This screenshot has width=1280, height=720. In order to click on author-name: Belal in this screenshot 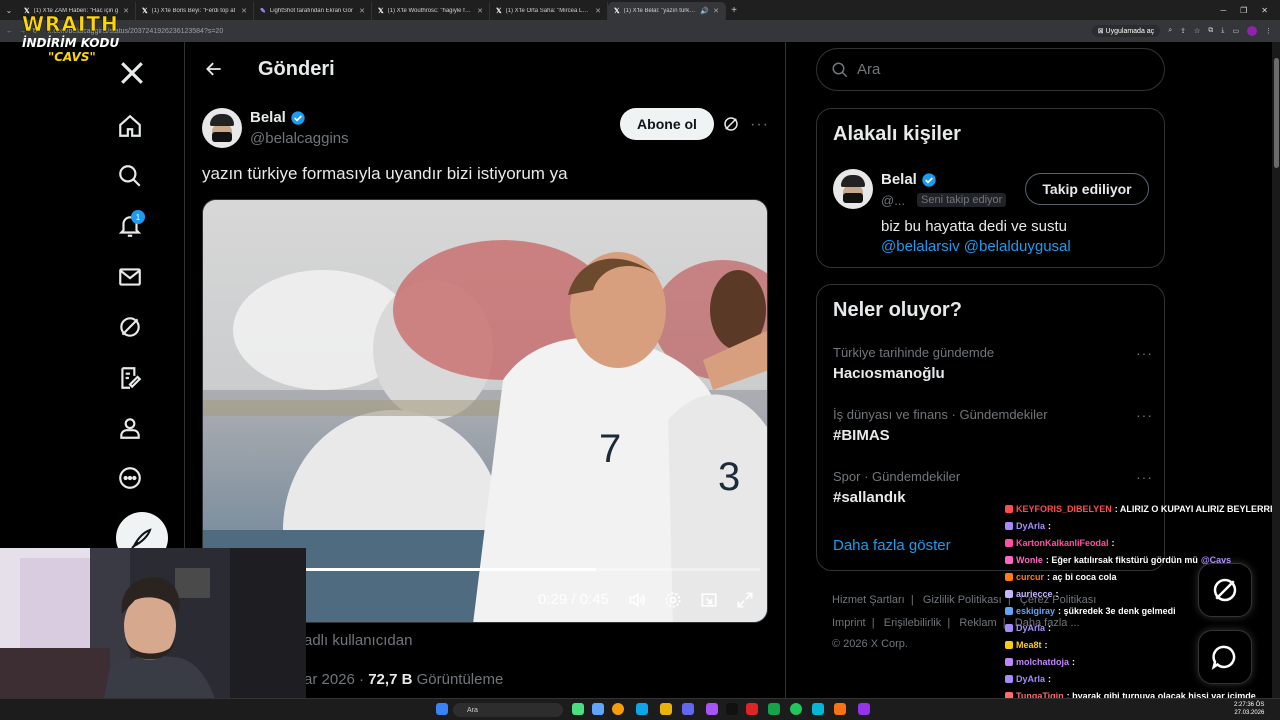, I will do `click(268, 117)`.